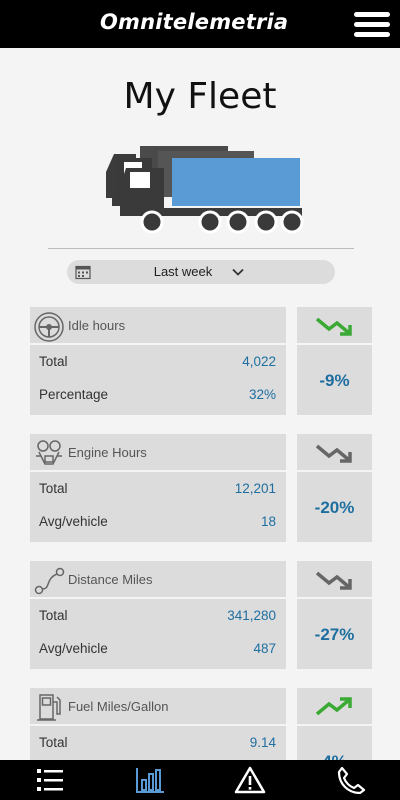 The height and width of the screenshot is (800, 400). What do you see at coordinates (49, 707) in the screenshot?
I see `fuel-pump-icon` at bounding box center [49, 707].